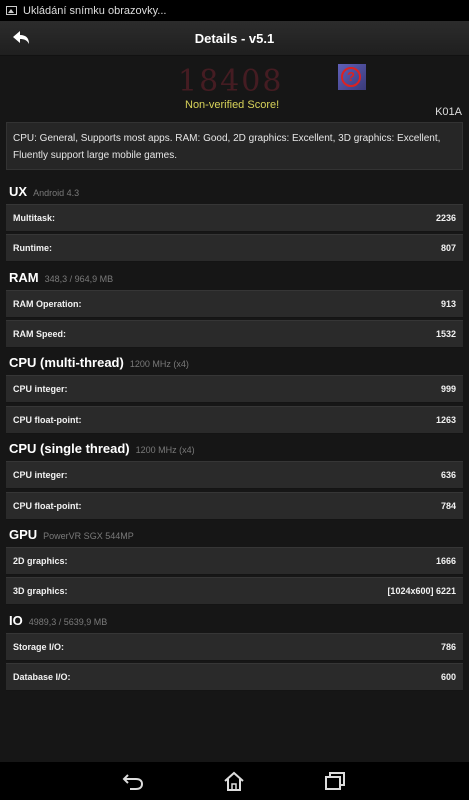  What do you see at coordinates (34, 218) in the screenshot?
I see `result-label: Multitask:` at bounding box center [34, 218].